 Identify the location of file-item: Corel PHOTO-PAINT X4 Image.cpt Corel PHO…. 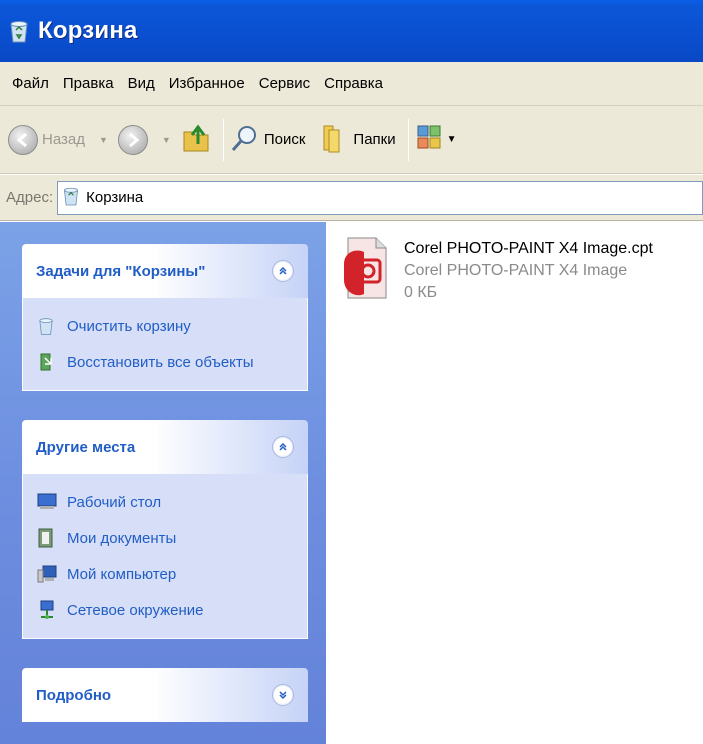
(497, 271).